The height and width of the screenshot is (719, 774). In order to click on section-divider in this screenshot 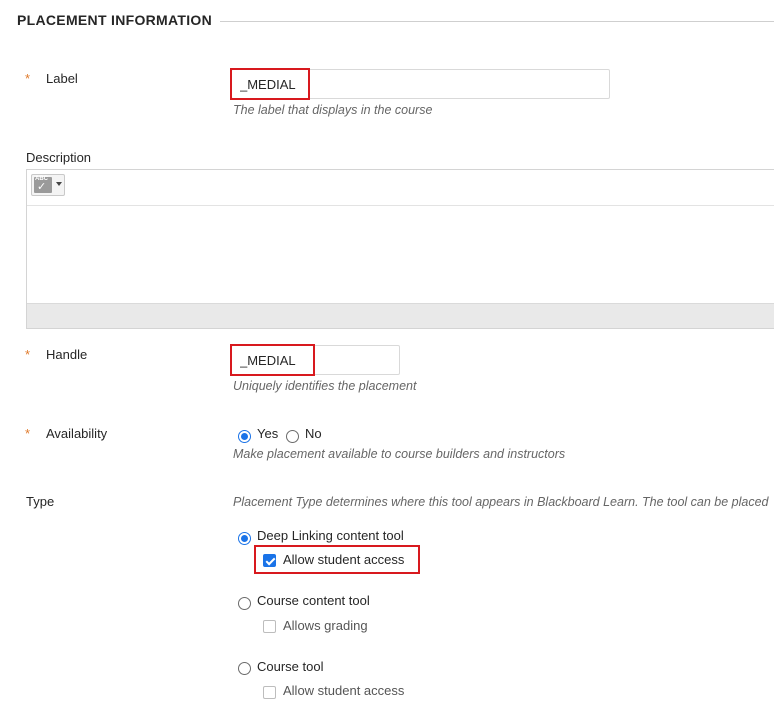, I will do `click(497, 21)`.